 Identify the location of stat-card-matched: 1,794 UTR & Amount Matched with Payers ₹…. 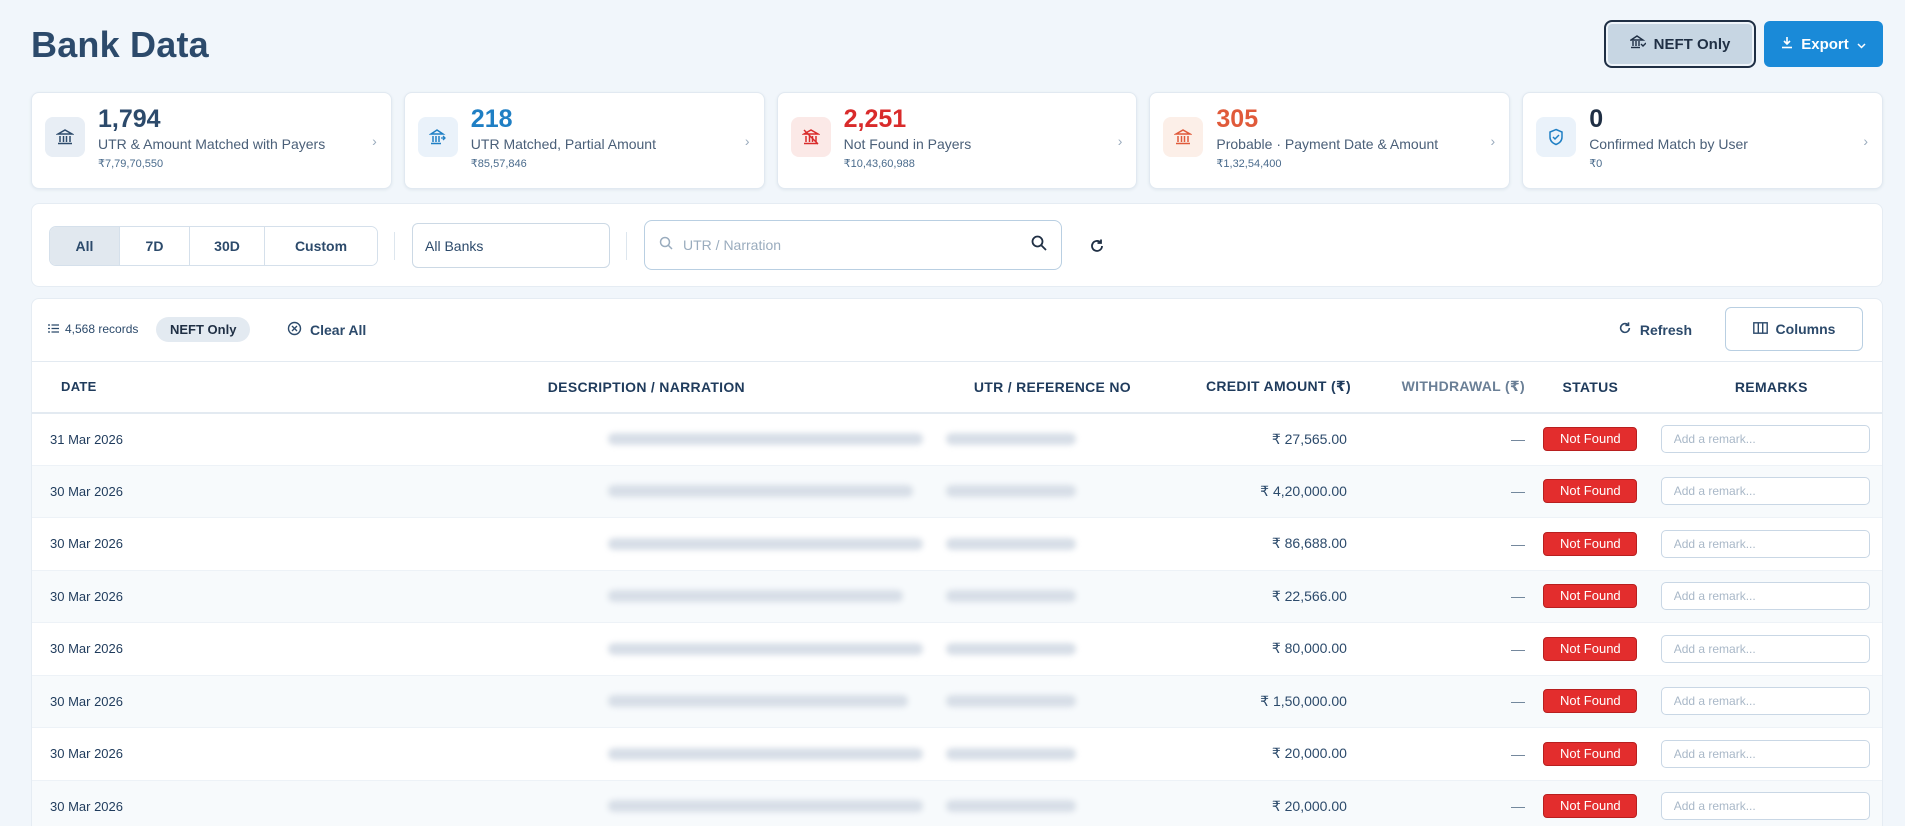
(211, 140).